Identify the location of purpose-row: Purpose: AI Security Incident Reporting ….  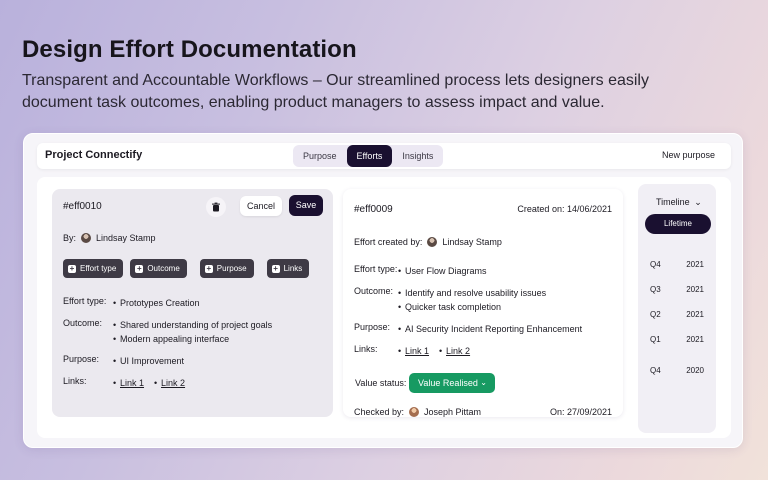
(468, 329).